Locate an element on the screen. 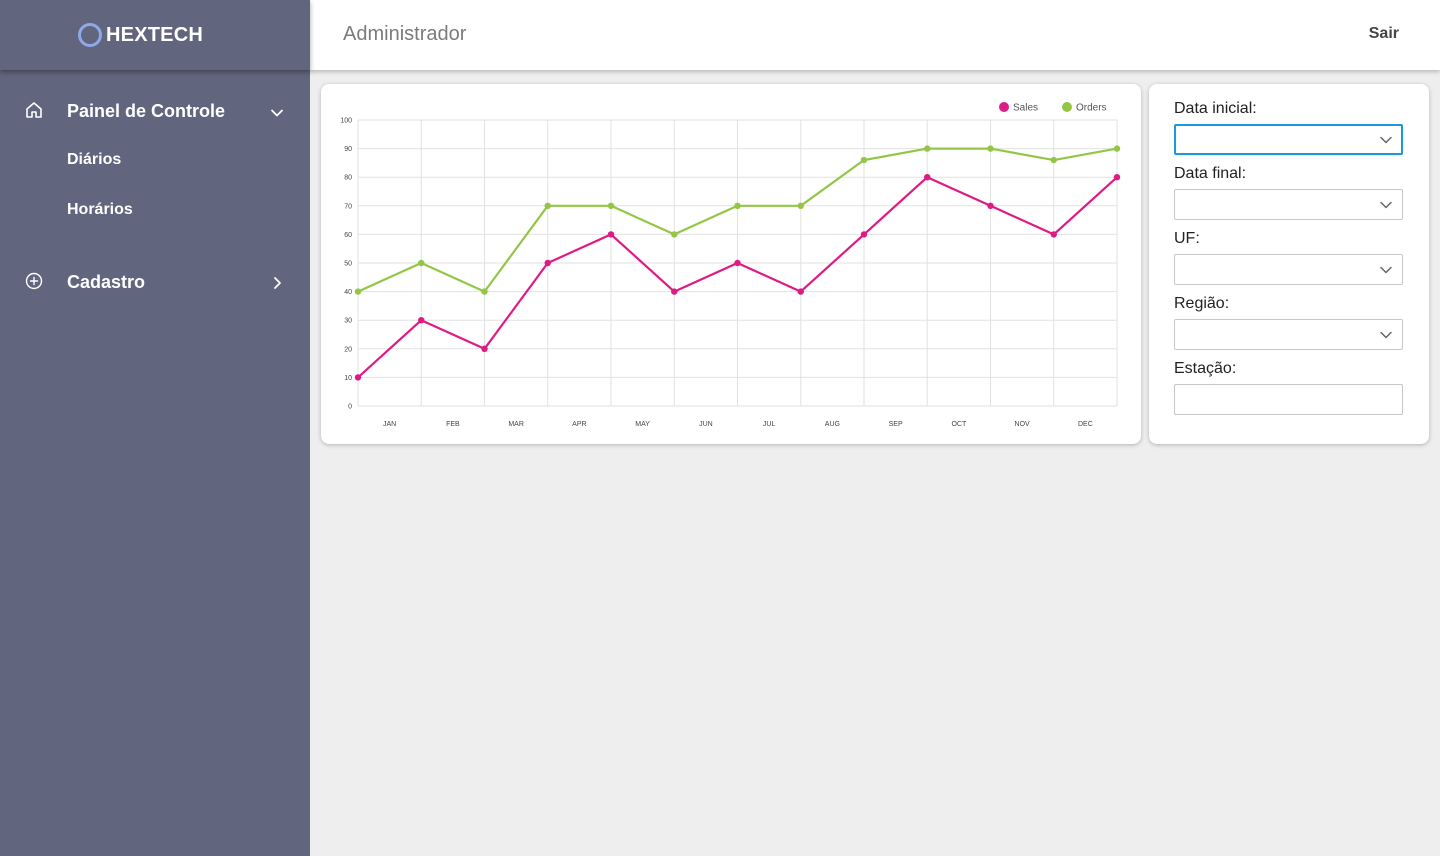  x-tick-label: AUG is located at coordinates (832, 424).